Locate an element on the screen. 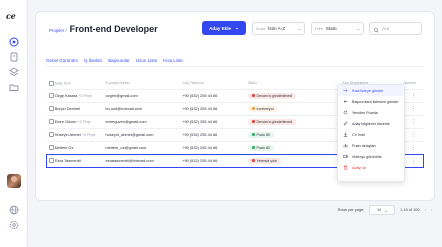 This screenshot has height=247, width=442. rows-per-page-label: Rows per page: is located at coordinates (351, 210).